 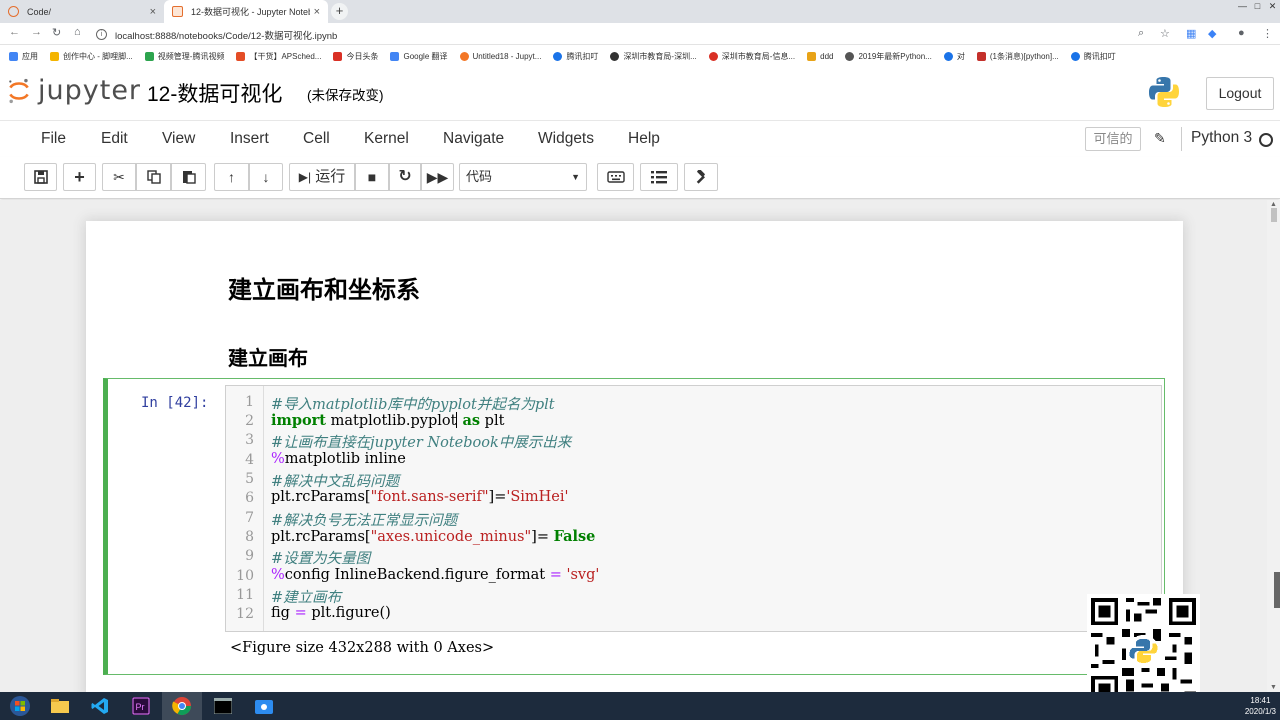 I want to click on code-string: 'SimHei', so click(x=537, y=497).